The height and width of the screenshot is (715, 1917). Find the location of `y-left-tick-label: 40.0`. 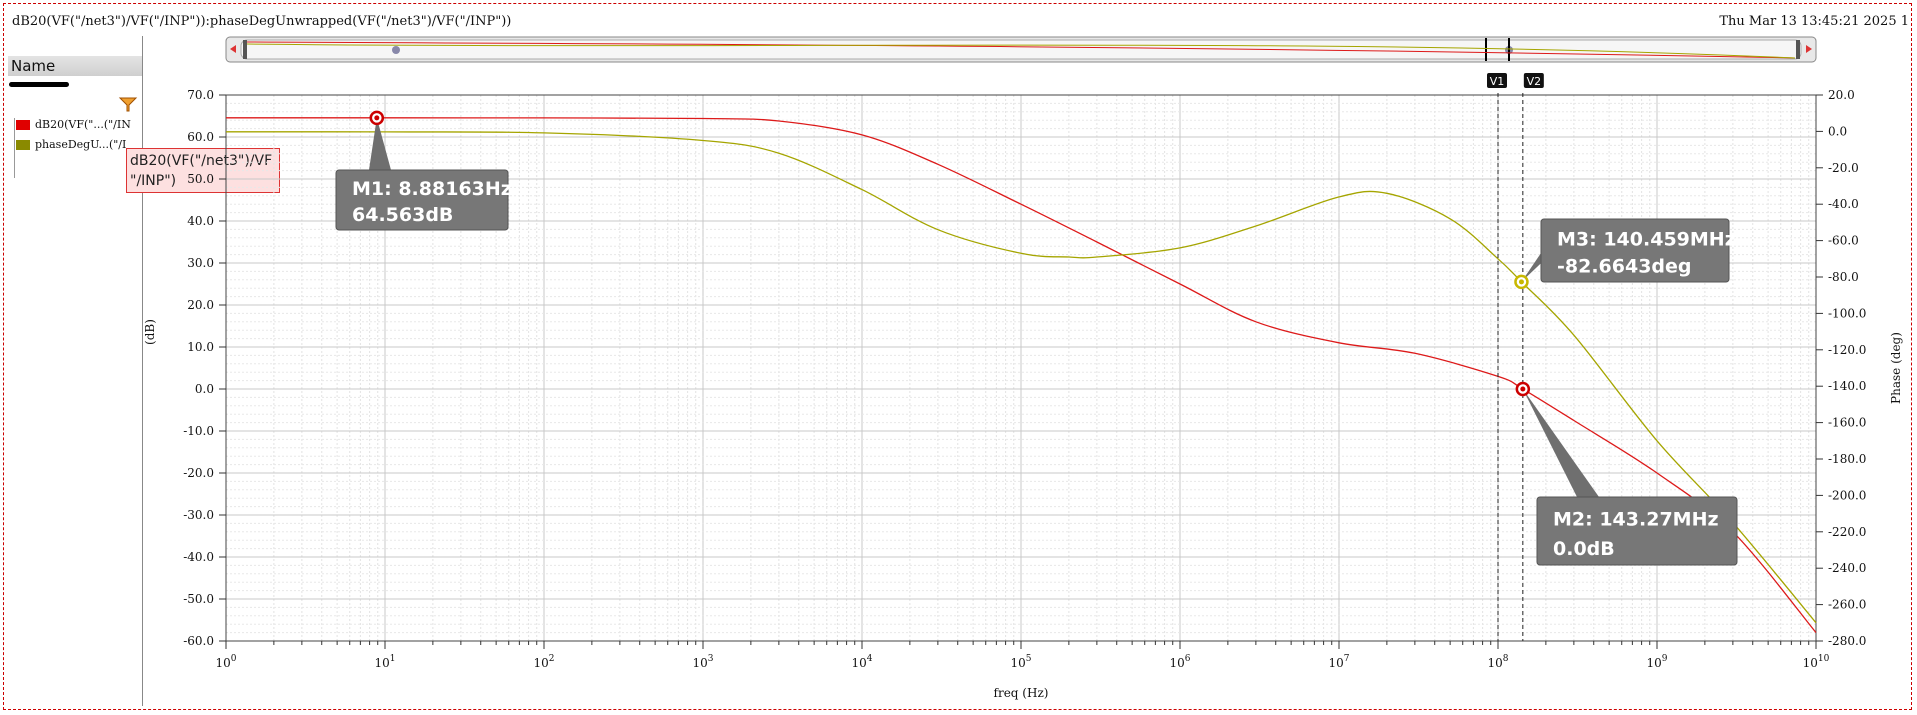

y-left-tick-label: 40.0 is located at coordinates (200, 221).